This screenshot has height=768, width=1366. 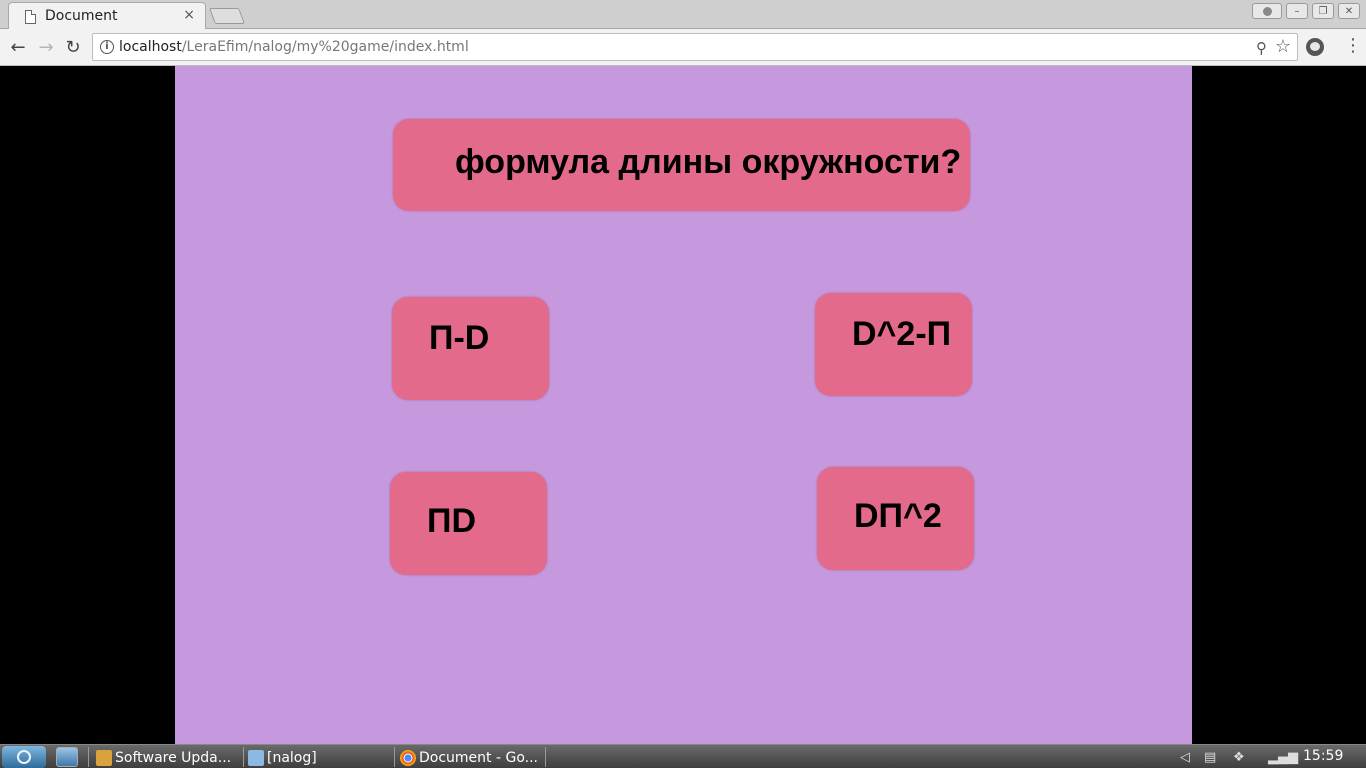 I want to click on network-icon: ▤, so click(x=1210, y=757).